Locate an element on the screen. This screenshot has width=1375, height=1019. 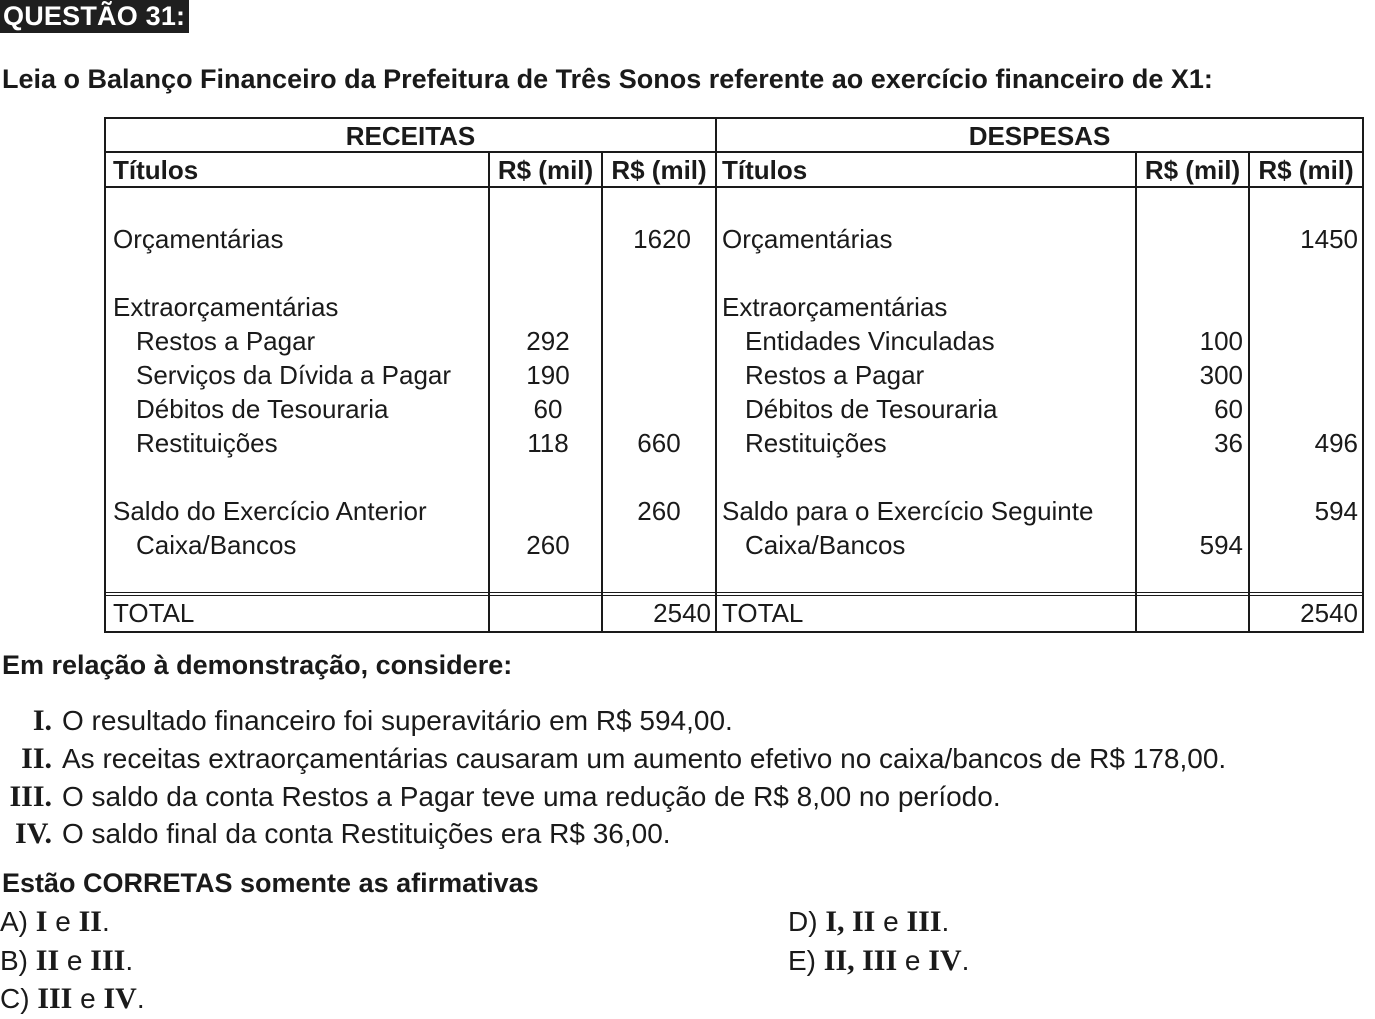
option-c: C) III e IV. is located at coordinates (72, 999).